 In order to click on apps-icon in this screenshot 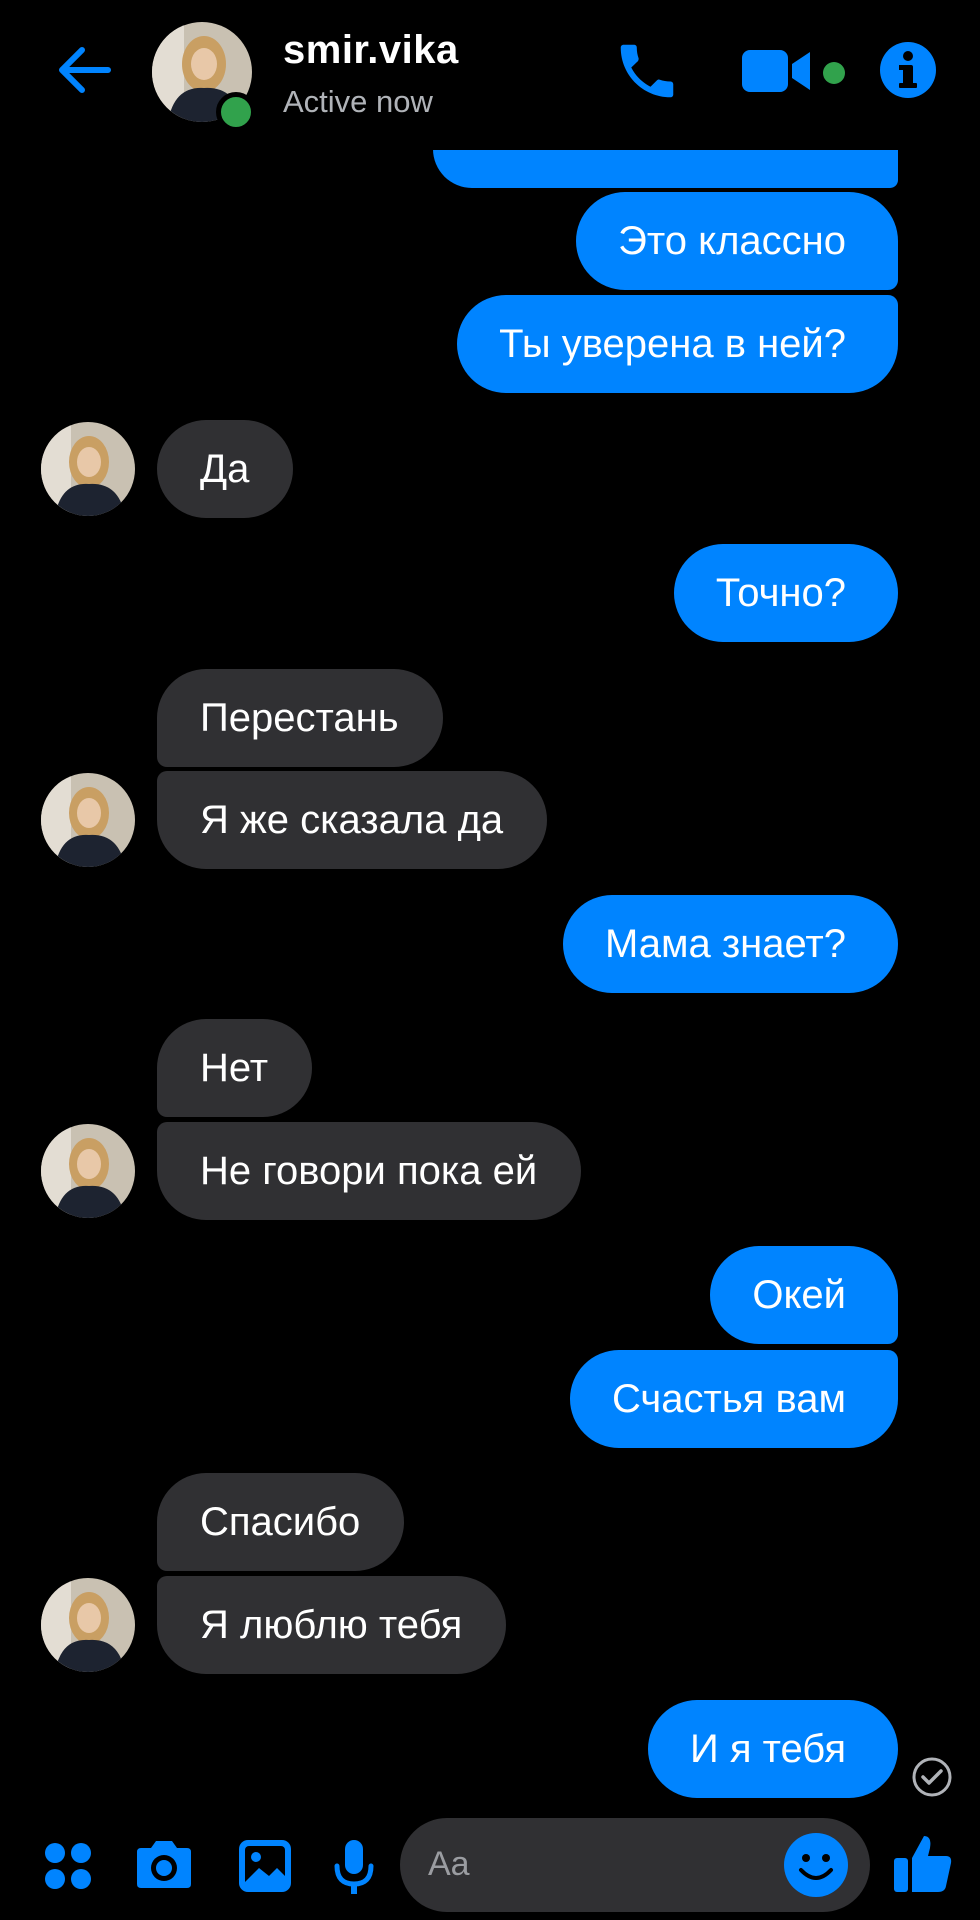, I will do `click(68, 1868)`.